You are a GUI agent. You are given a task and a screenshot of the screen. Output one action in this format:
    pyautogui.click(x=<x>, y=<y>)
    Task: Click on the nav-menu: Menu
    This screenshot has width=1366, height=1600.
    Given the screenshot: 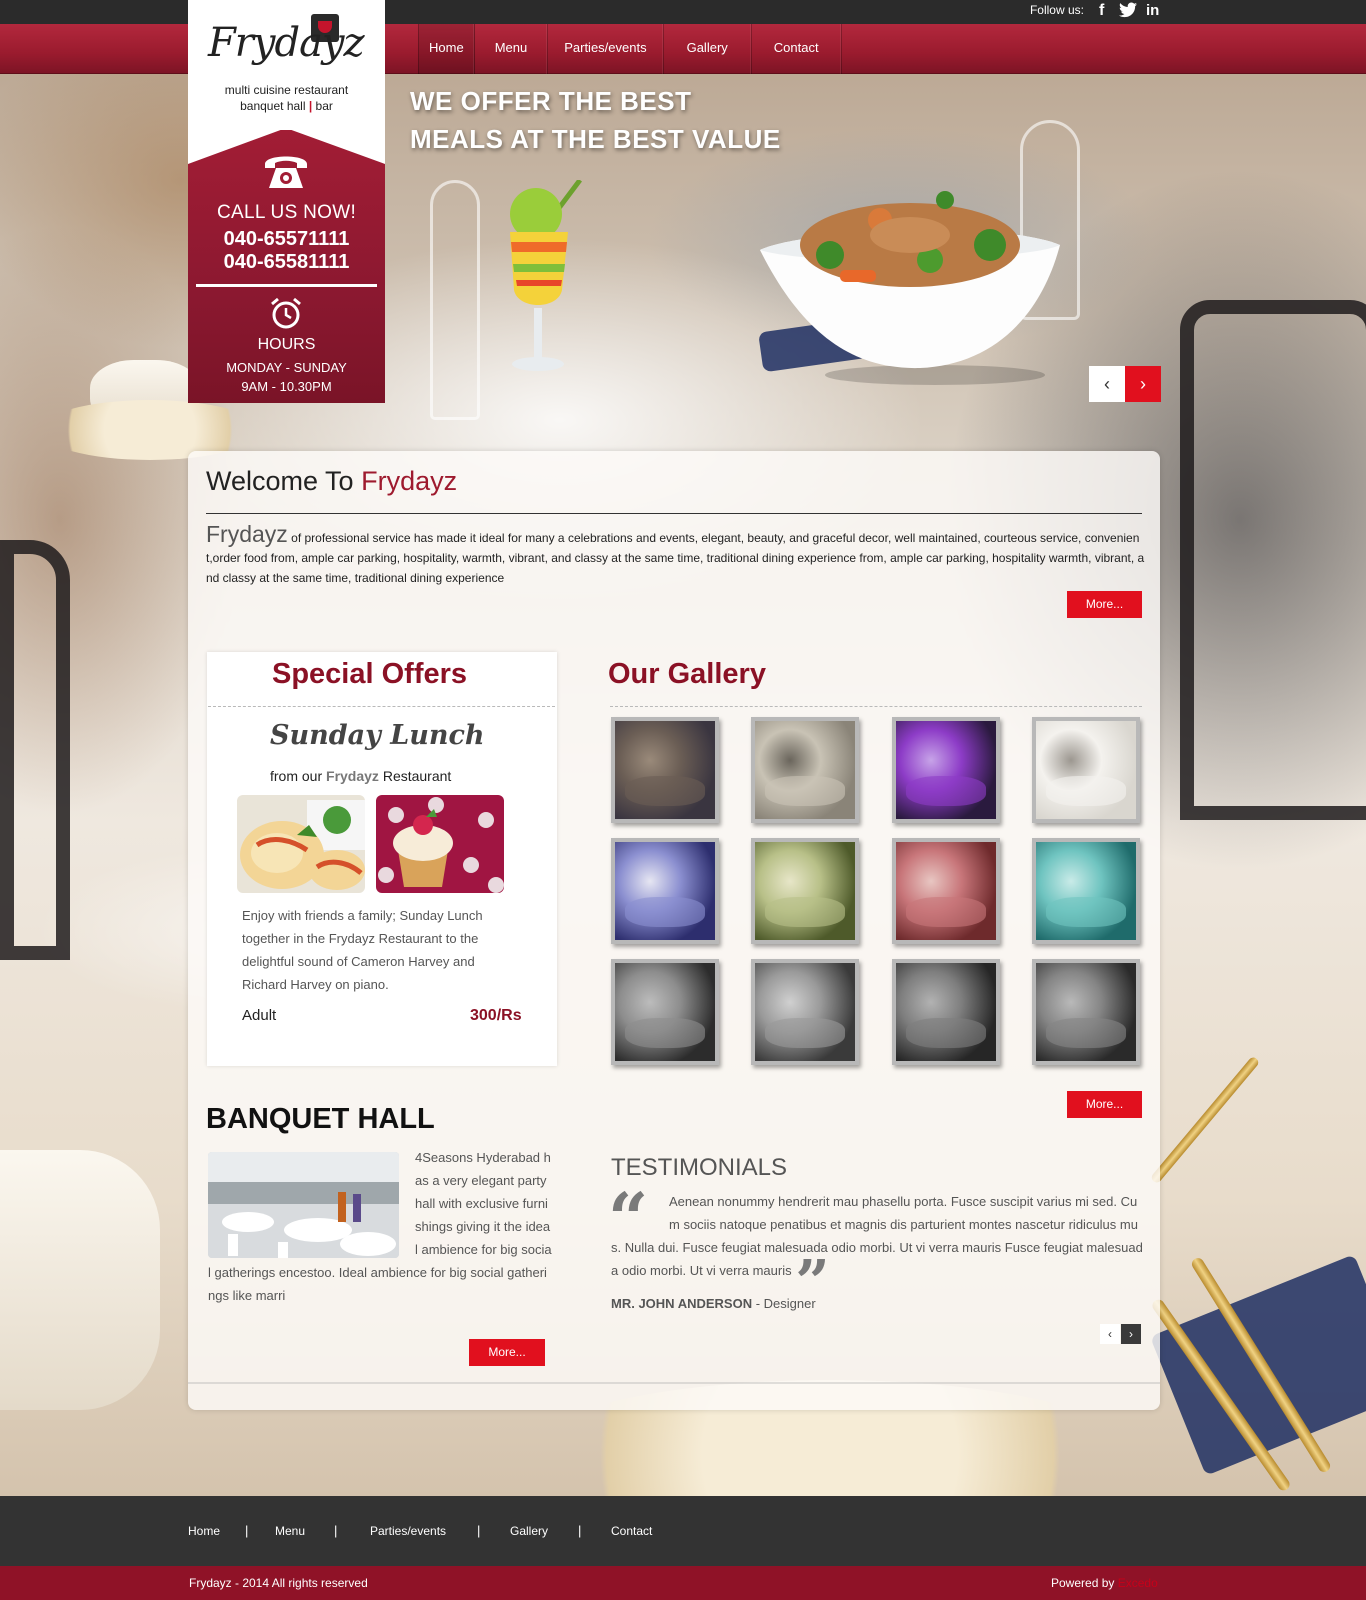 What is the action you would take?
    pyautogui.click(x=512, y=49)
    